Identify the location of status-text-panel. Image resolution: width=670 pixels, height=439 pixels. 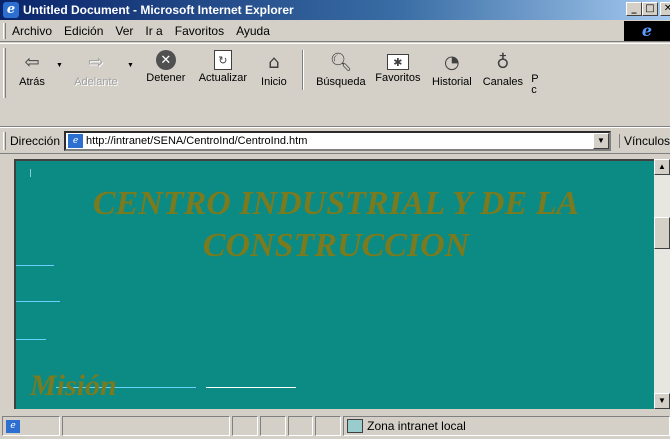
(145, 426).